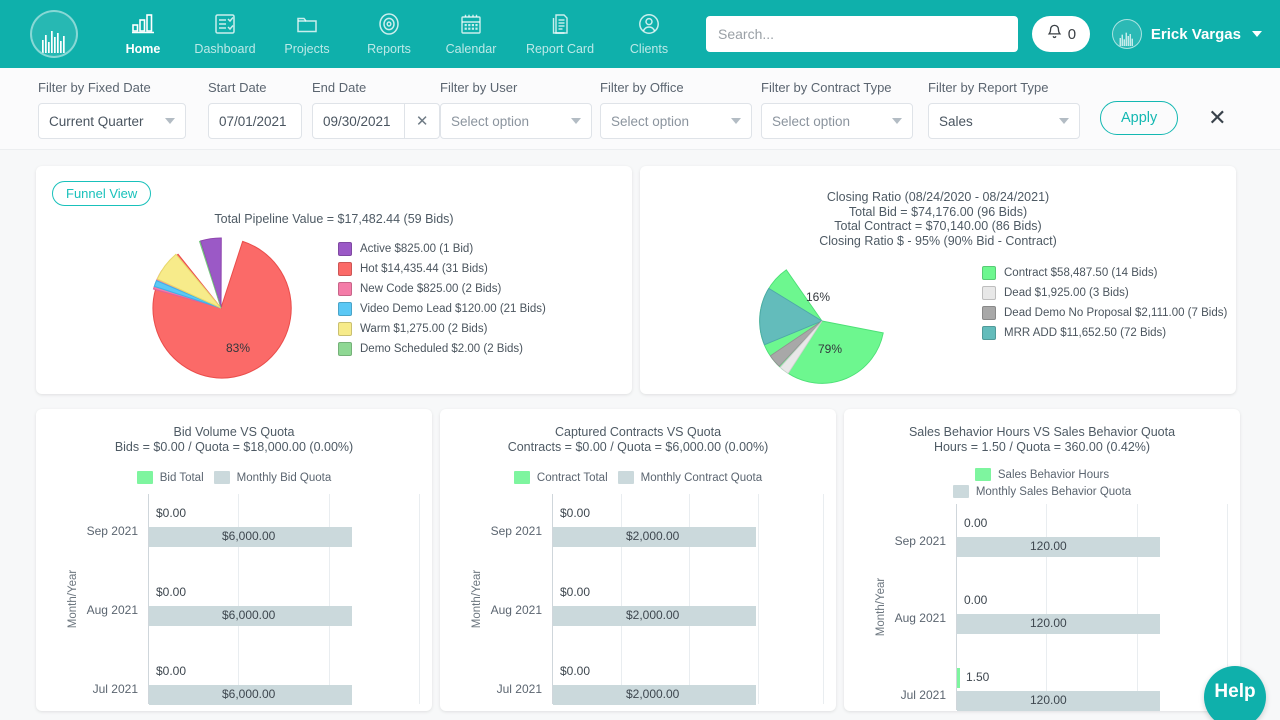 The image size is (1280, 720). What do you see at coordinates (102, 193) in the screenshot?
I see `funnel-view-button: Funnel View` at bounding box center [102, 193].